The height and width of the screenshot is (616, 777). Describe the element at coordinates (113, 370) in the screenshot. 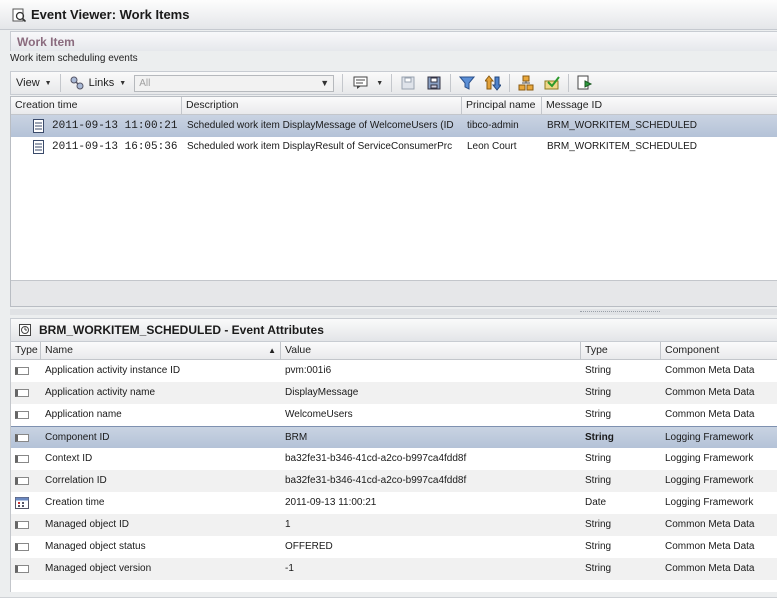

I see `attribute-name-cell: Application activity instance ID` at that location.